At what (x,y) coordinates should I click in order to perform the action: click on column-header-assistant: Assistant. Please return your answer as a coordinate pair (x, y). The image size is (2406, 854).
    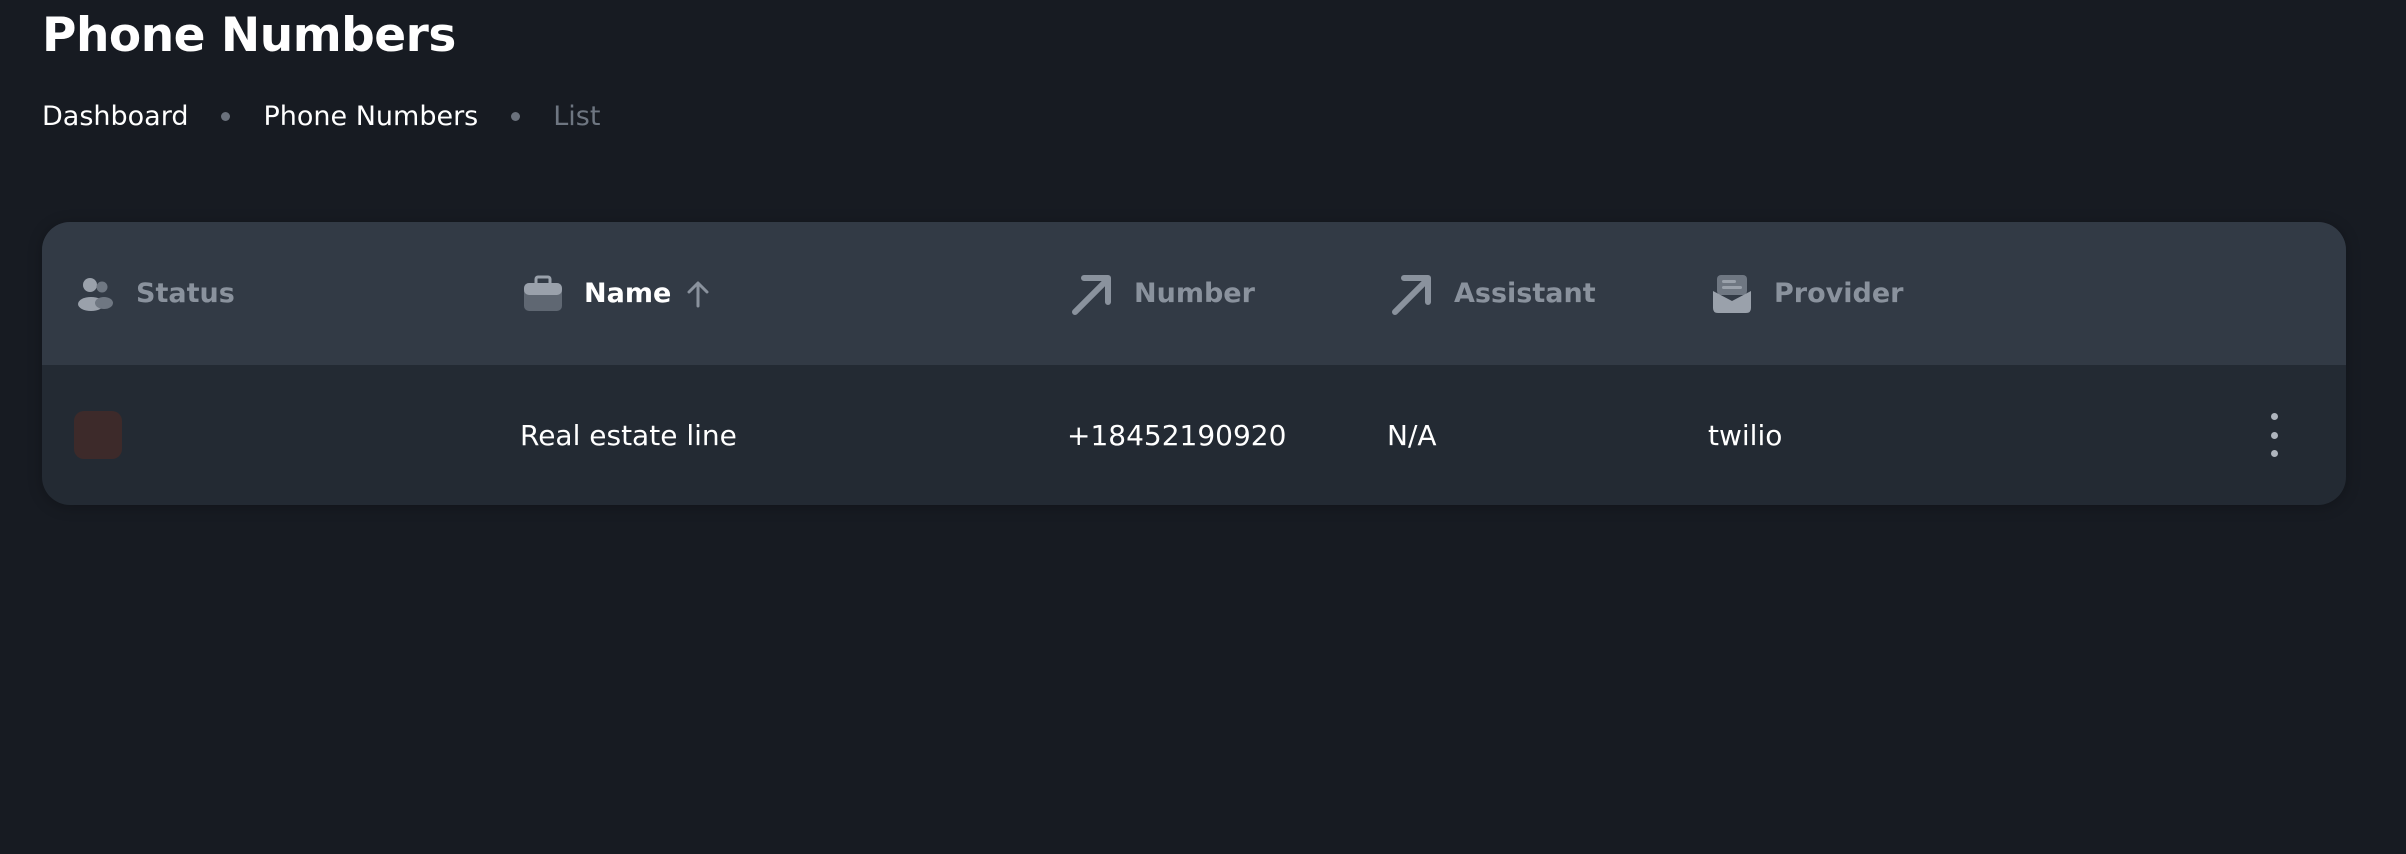
    Looking at the image, I should click on (1492, 293).